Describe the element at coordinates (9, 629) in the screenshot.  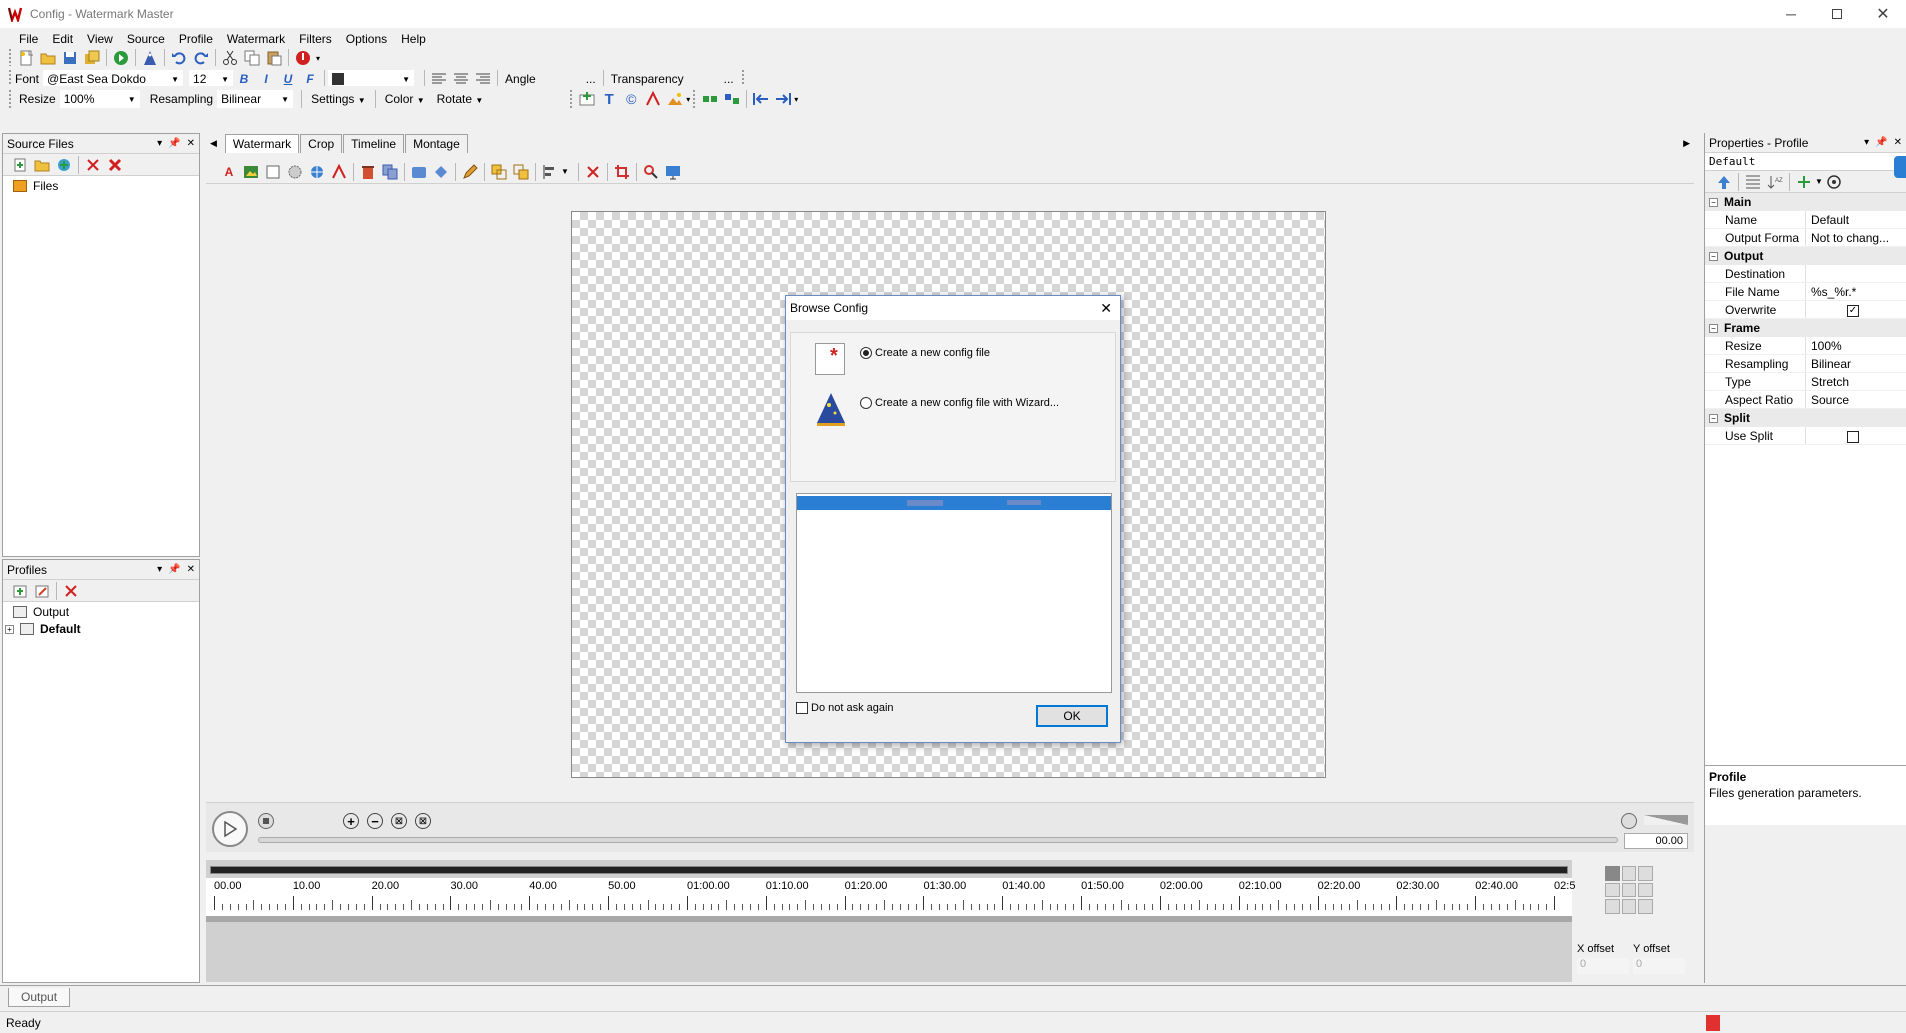
I see `expand-icon: +` at that location.